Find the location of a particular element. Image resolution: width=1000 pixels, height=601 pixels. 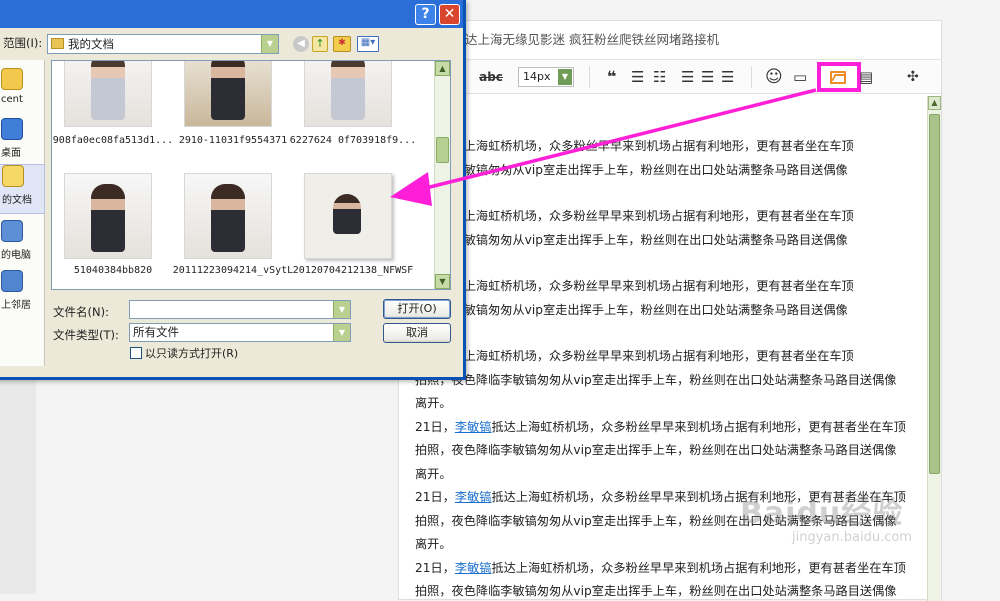

annotation-arrow-line is located at coordinates (617, 140).